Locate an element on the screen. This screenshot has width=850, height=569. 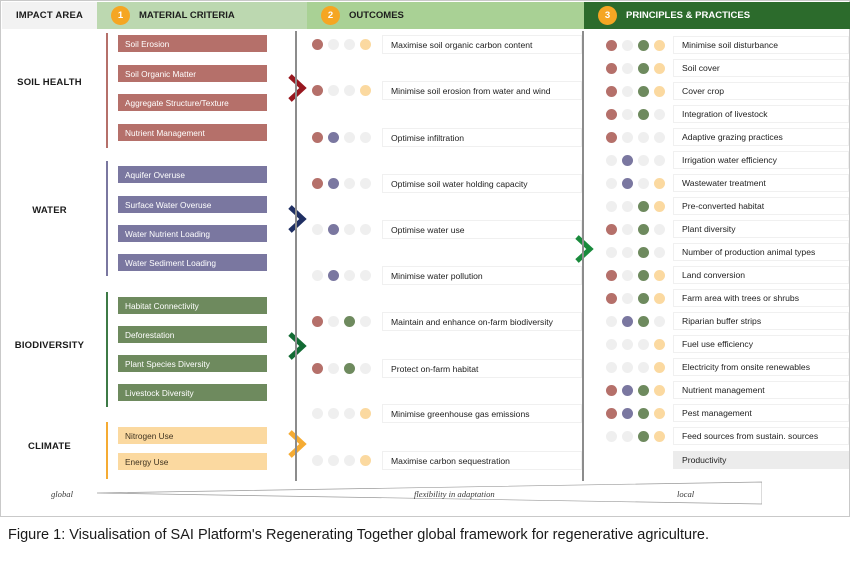
material-criteria-bar: Aggregate Structure/Texture is located at coordinates (192, 102).